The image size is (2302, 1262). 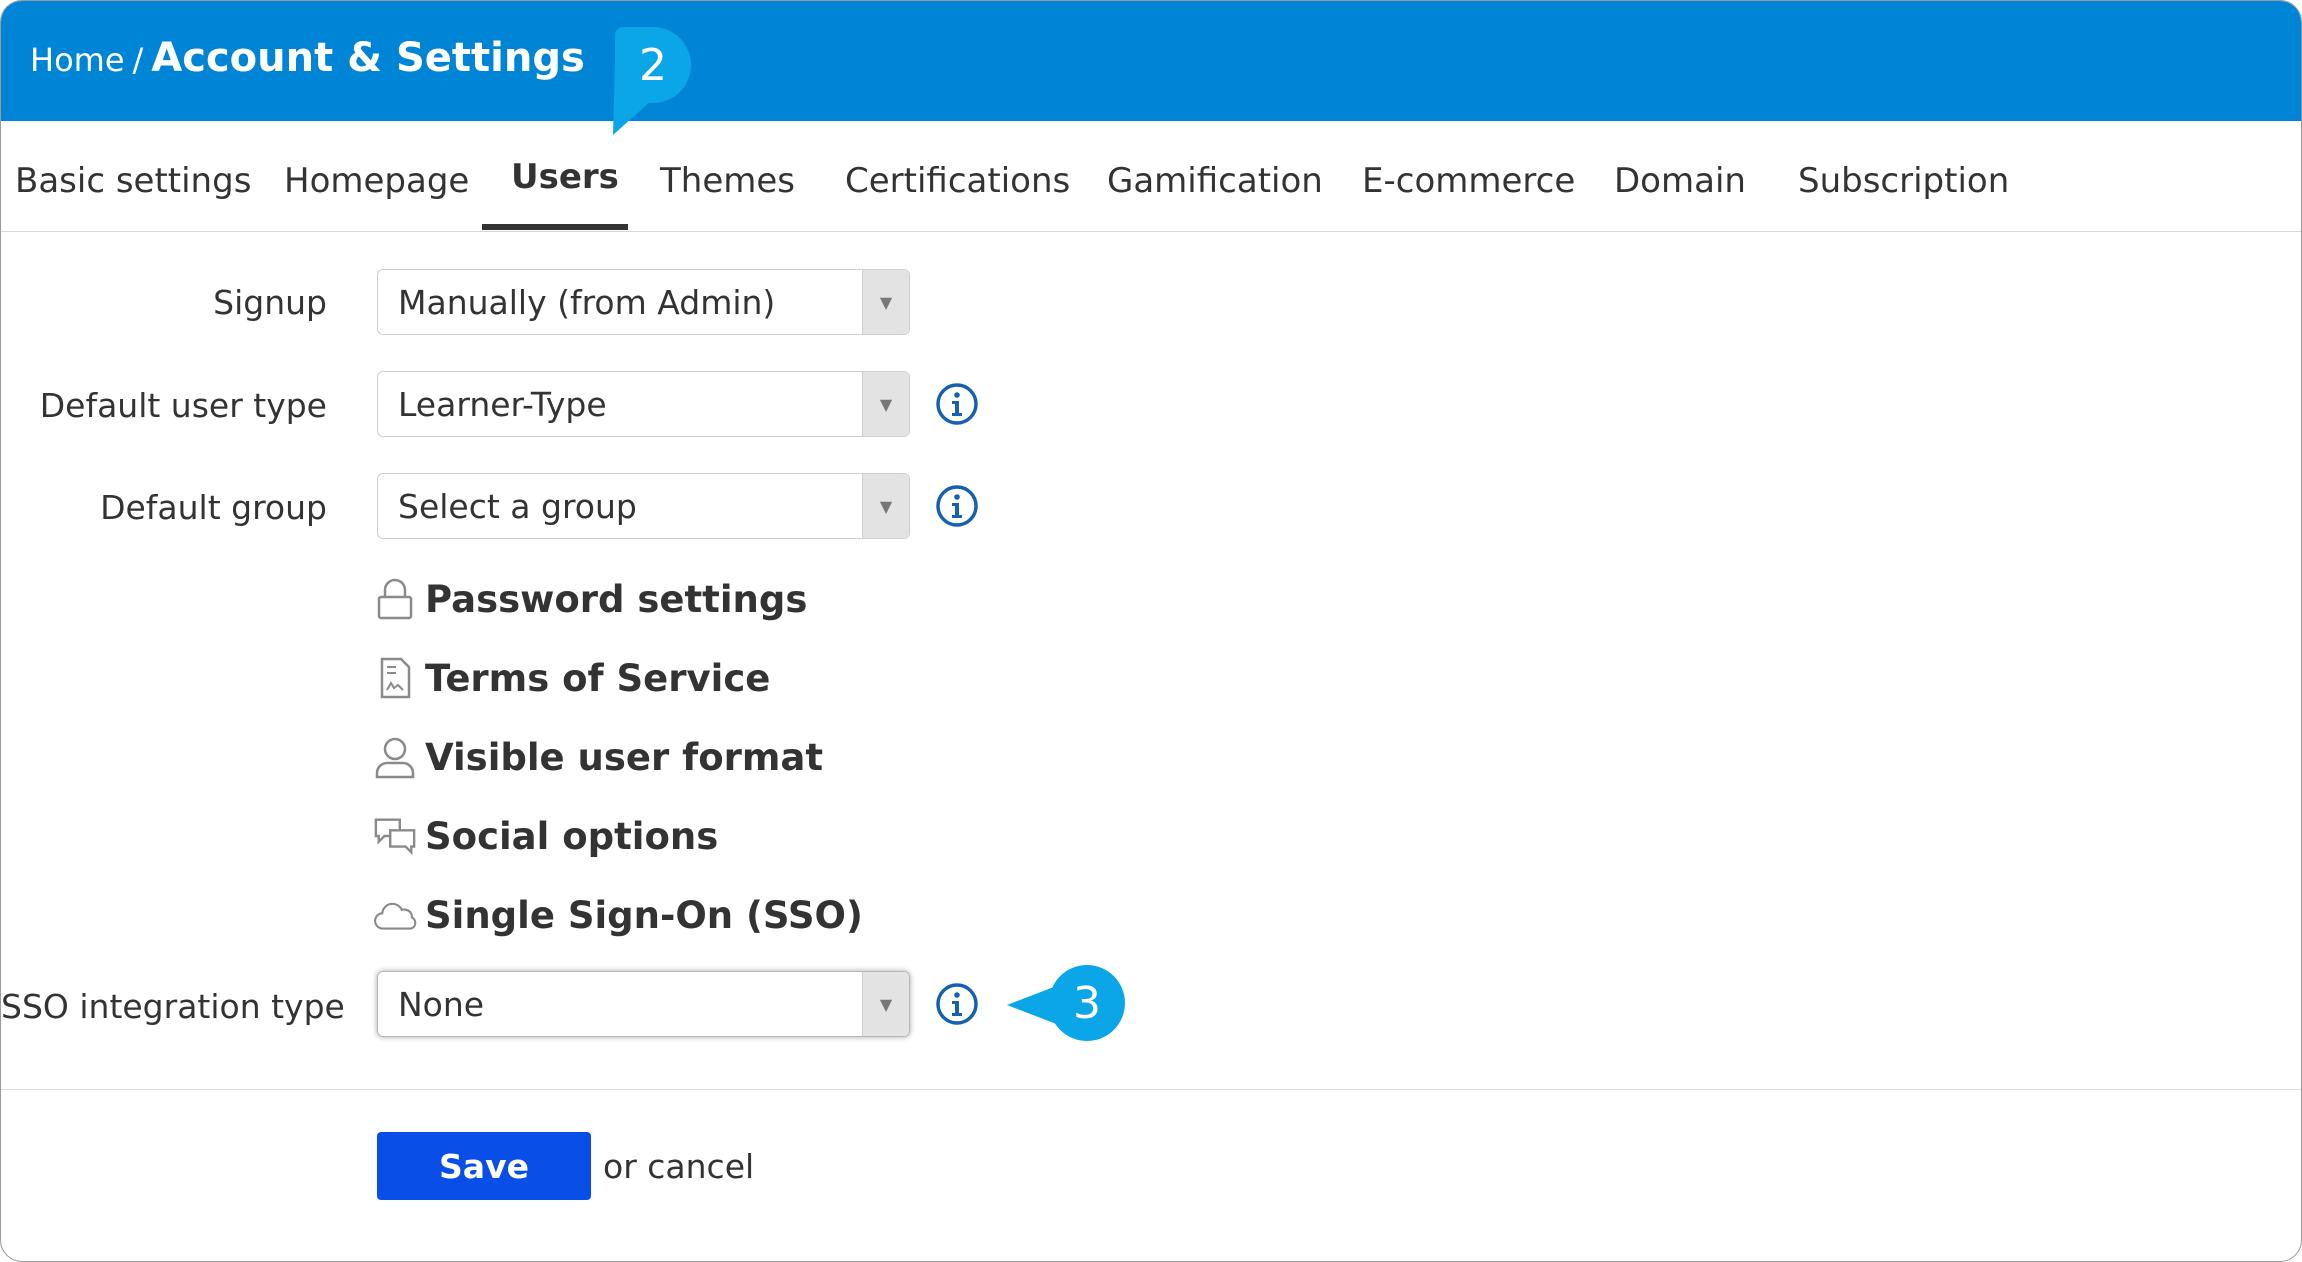 I want to click on cloud-icon, so click(x=395, y=915).